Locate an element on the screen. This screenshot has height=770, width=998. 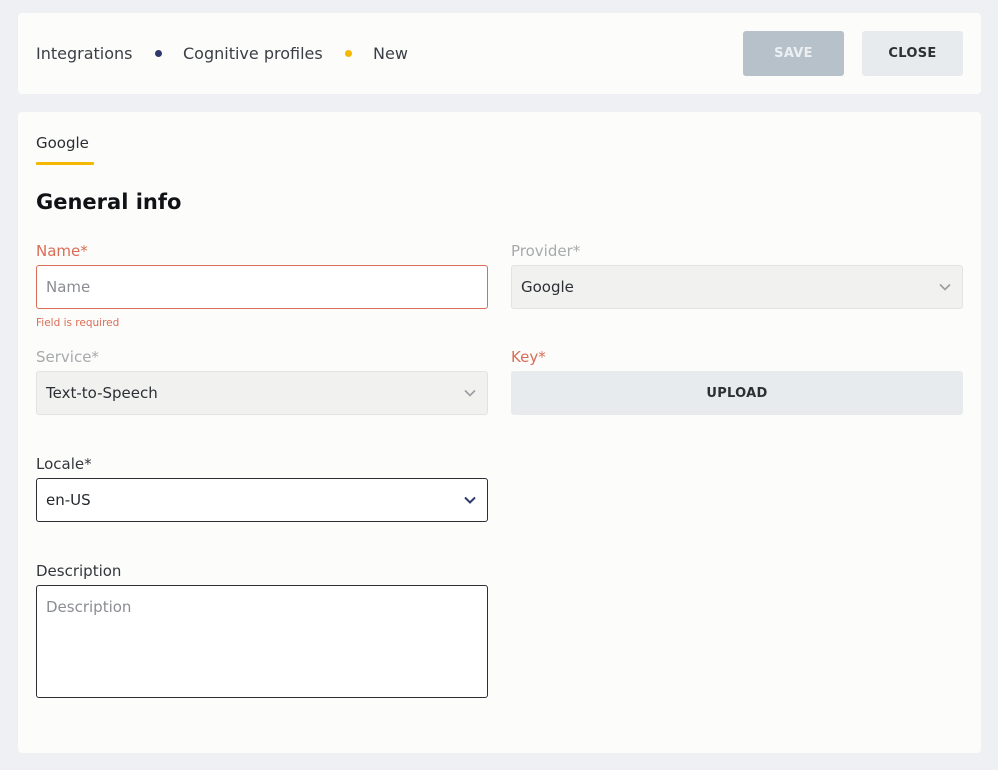
breadcrumb-cognitive-profiles: Cognitive profiles is located at coordinates (253, 53).